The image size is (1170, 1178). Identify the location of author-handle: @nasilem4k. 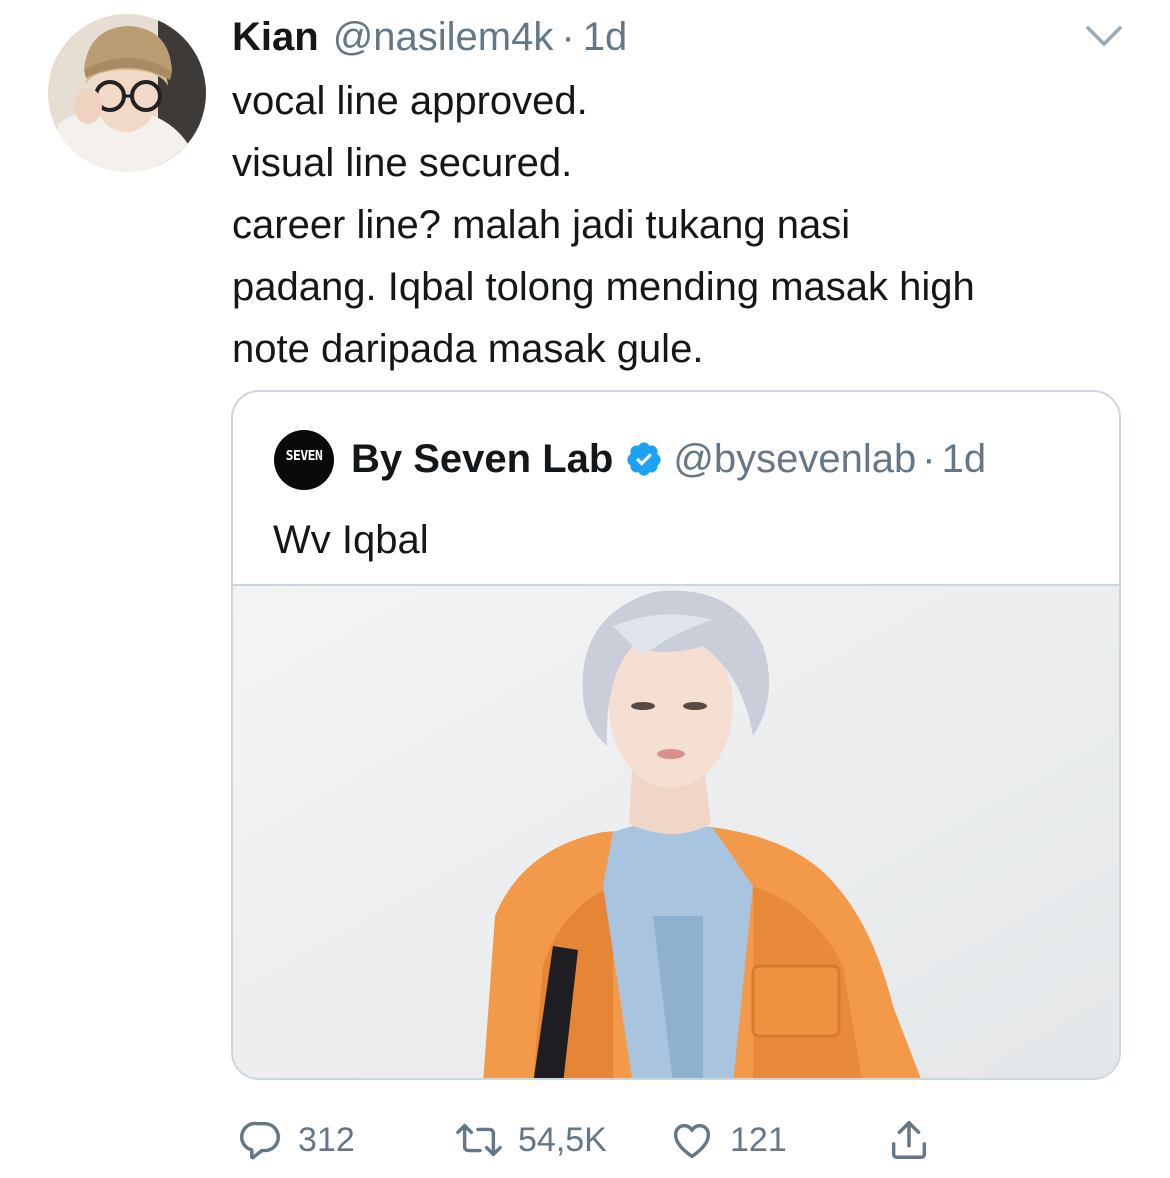
(443, 37).